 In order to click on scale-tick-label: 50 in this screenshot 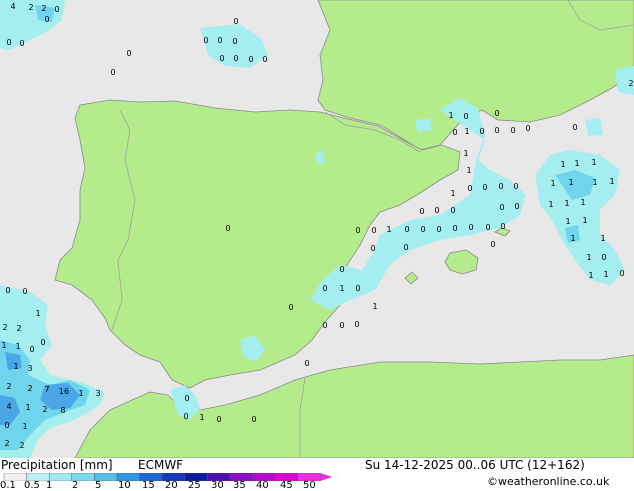, I will do `click(309, 485)`.